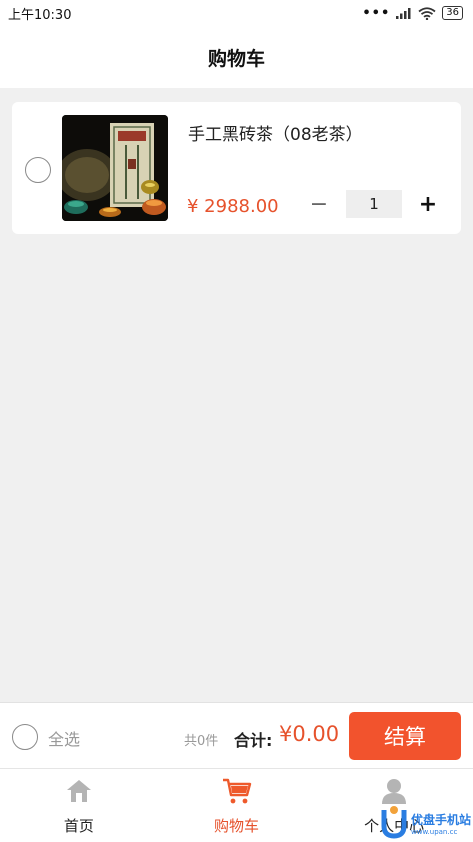 The image size is (473, 842). Describe the element at coordinates (427, 13) in the screenshot. I see `wifi-icon` at that location.